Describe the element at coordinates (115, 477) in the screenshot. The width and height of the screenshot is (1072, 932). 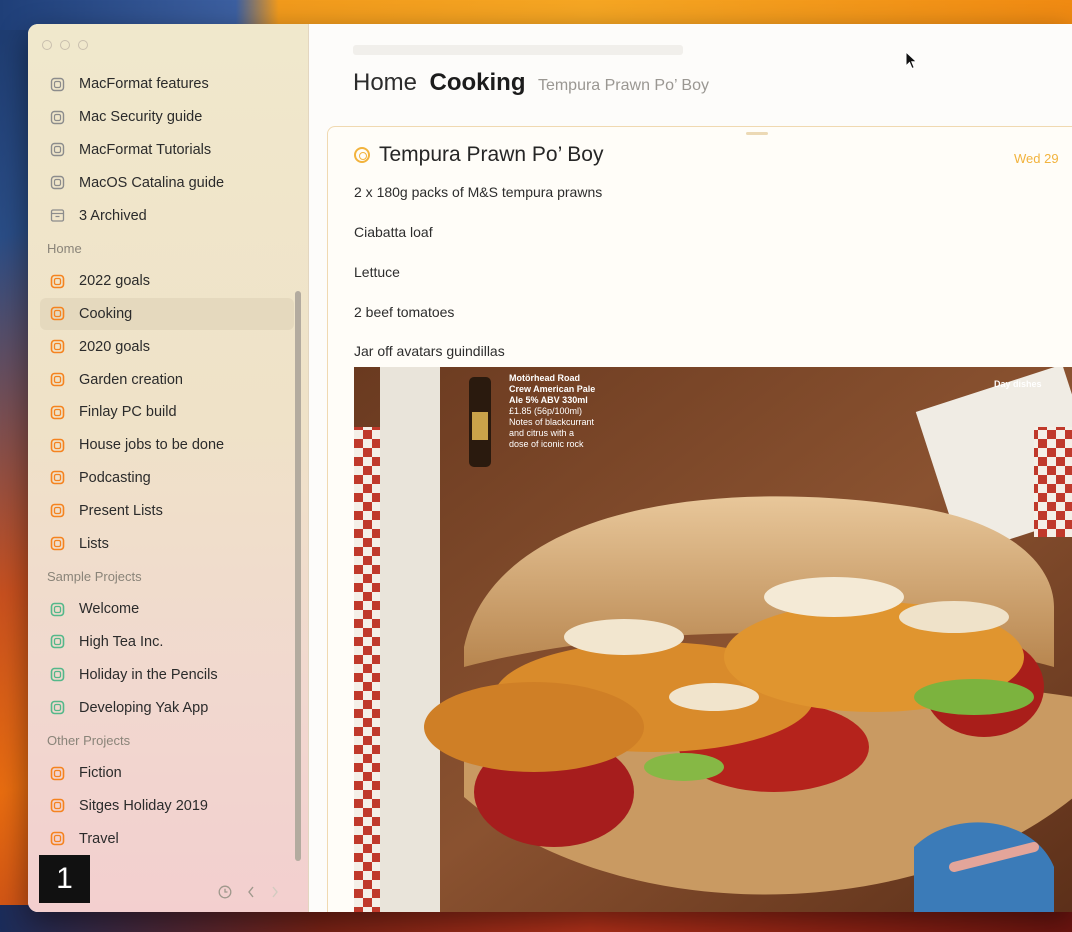
I see `sidebar-item-label: Podcasting` at that location.